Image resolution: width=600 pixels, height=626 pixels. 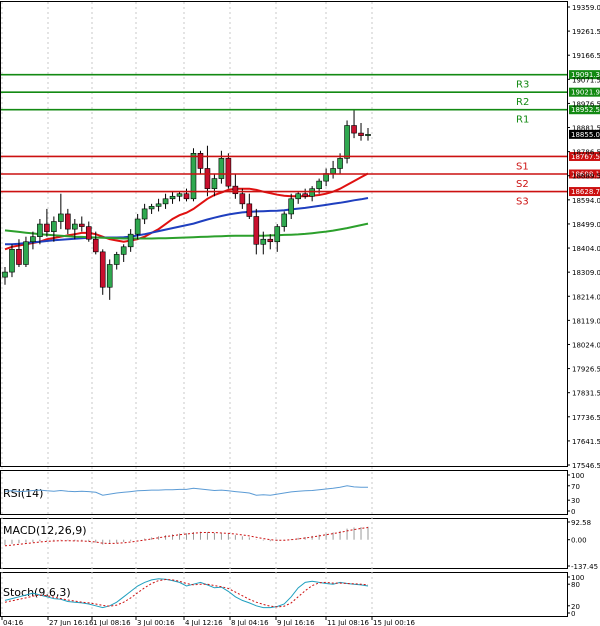 I want to click on price-tick-label: 17641.5, so click(x=586, y=442).